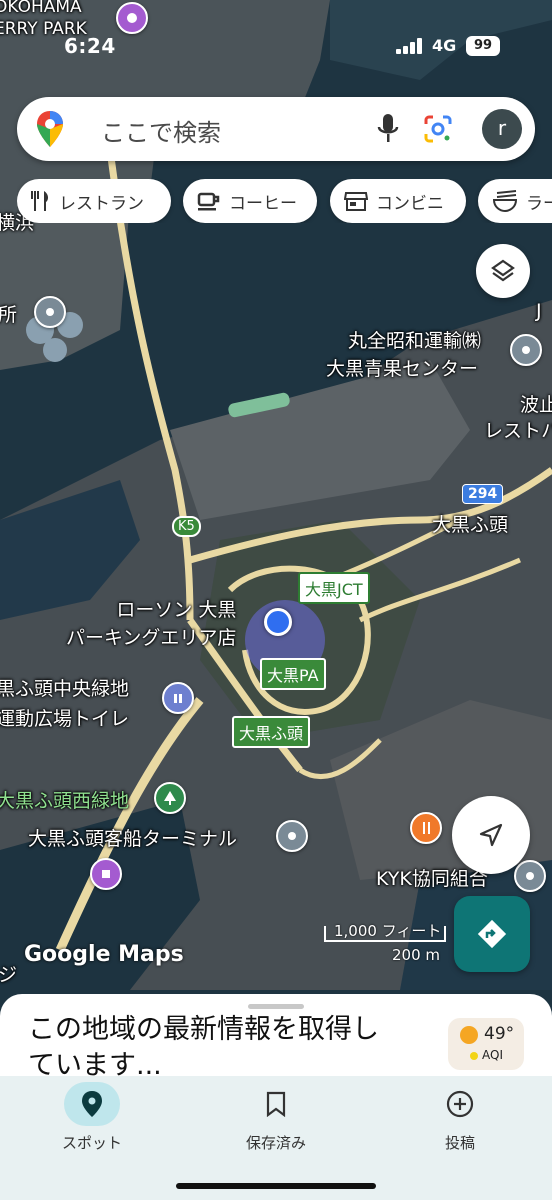  I want to click on office-label: 所, so click(9, 315).